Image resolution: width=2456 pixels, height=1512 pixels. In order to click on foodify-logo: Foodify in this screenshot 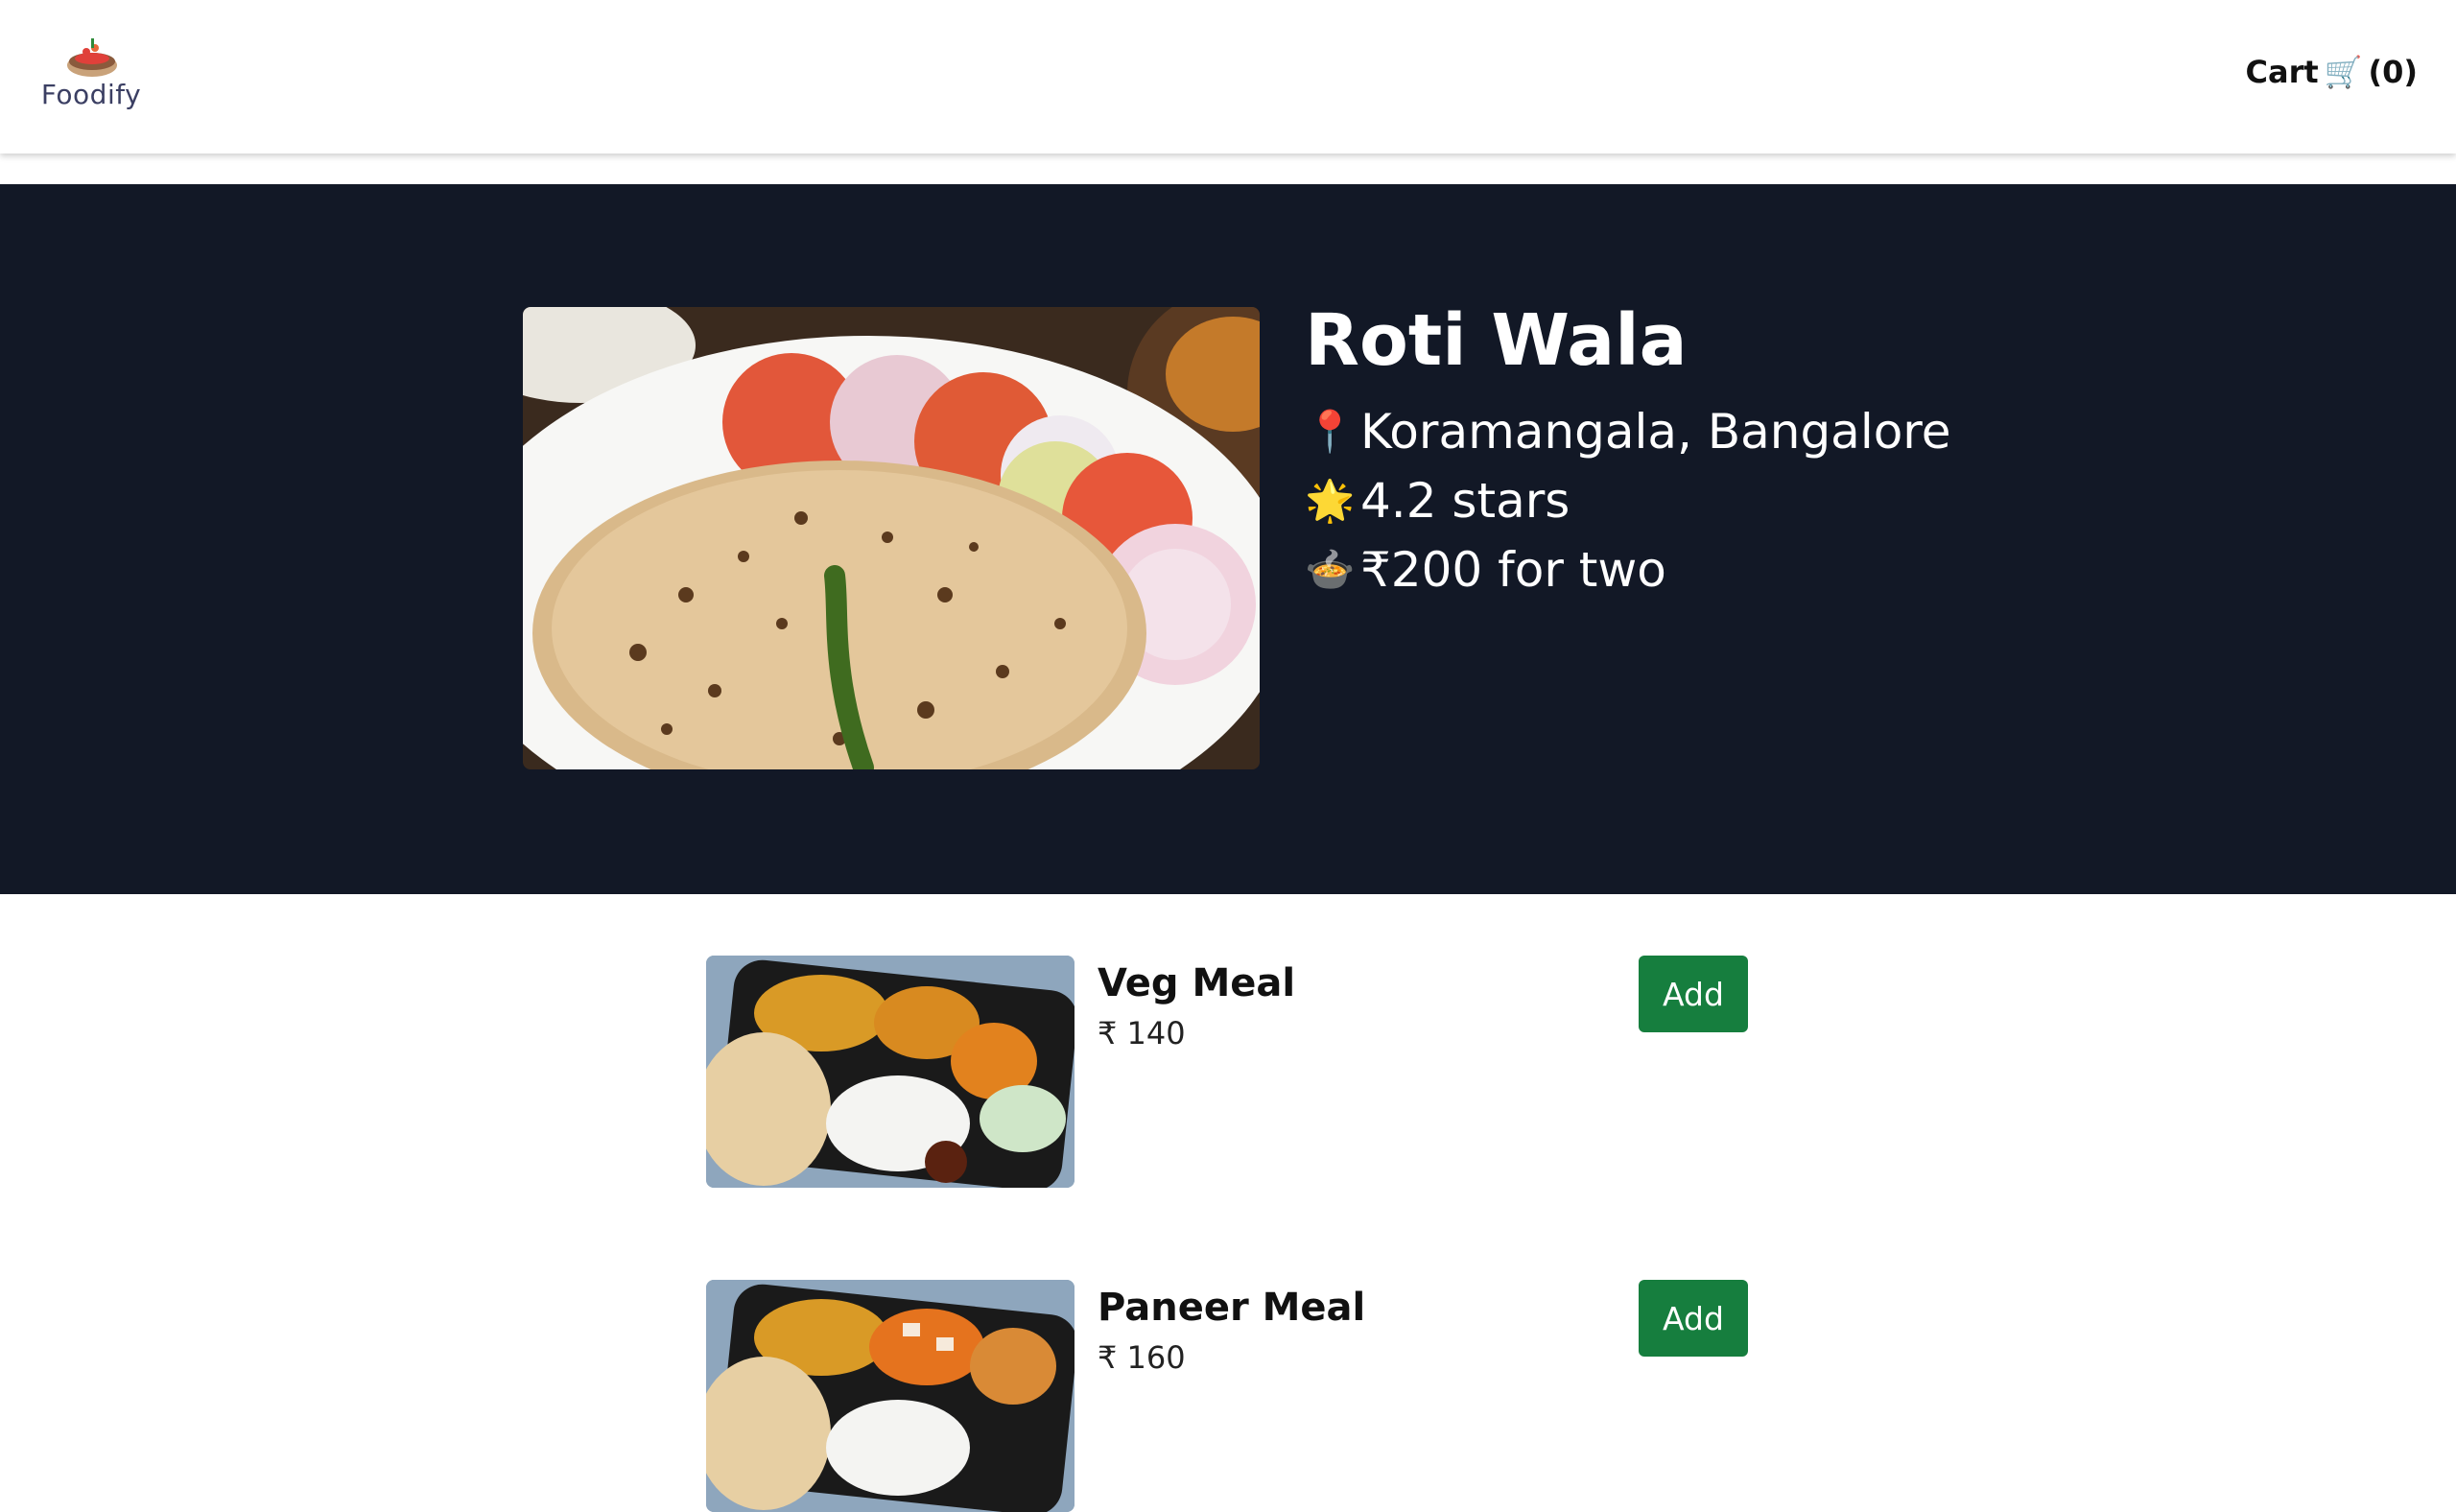, I will do `click(91, 77)`.